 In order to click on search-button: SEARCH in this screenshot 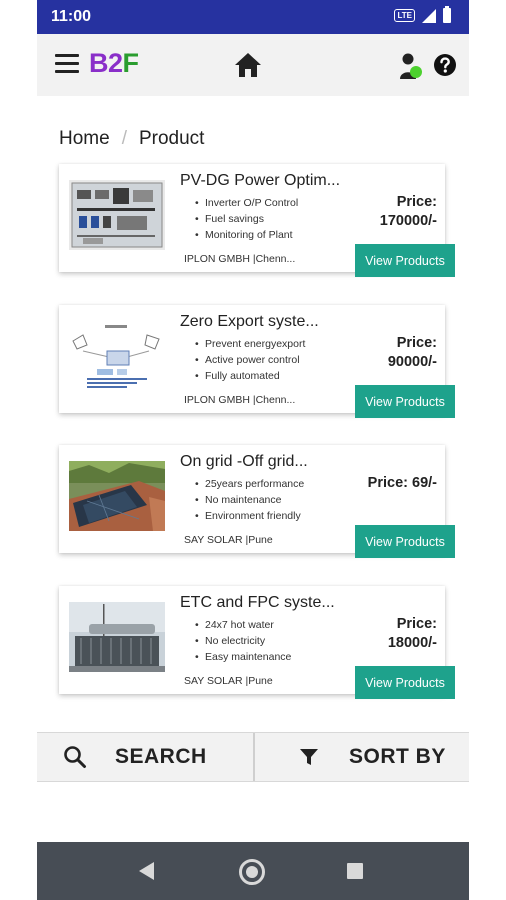, I will do `click(144, 757)`.